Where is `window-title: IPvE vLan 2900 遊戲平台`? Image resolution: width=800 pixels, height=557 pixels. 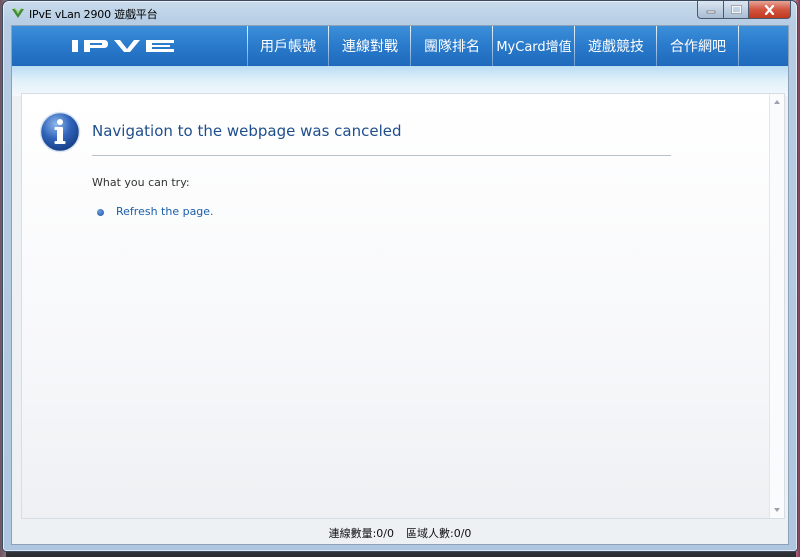
window-title: IPvE vLan 2900 遊戲平台 is located at coordinates (93, 14).